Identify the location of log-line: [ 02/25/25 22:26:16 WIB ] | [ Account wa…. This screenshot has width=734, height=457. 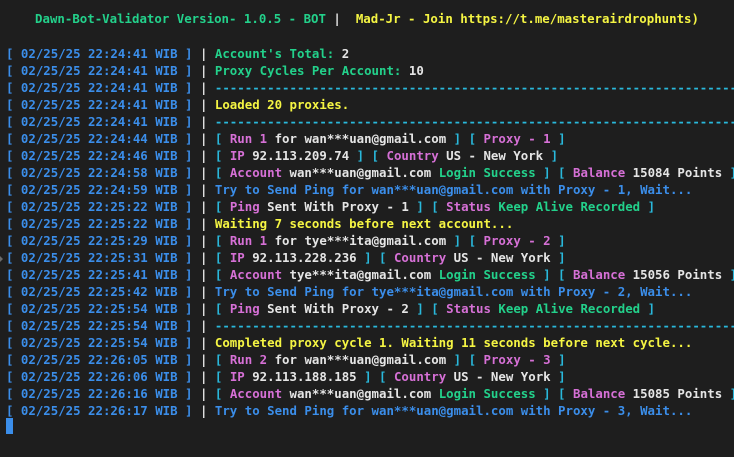
(370, 393).